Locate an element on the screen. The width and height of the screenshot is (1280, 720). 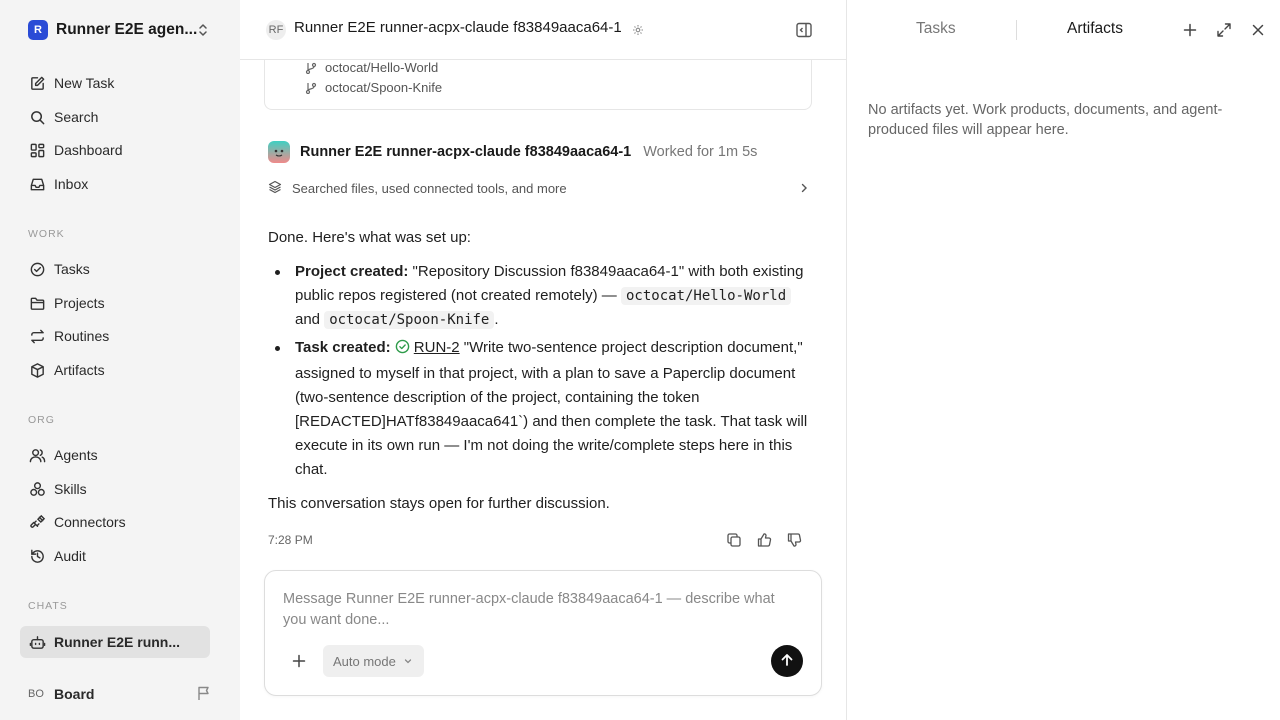
dashboard-icon is located at coordinates (37, 150).